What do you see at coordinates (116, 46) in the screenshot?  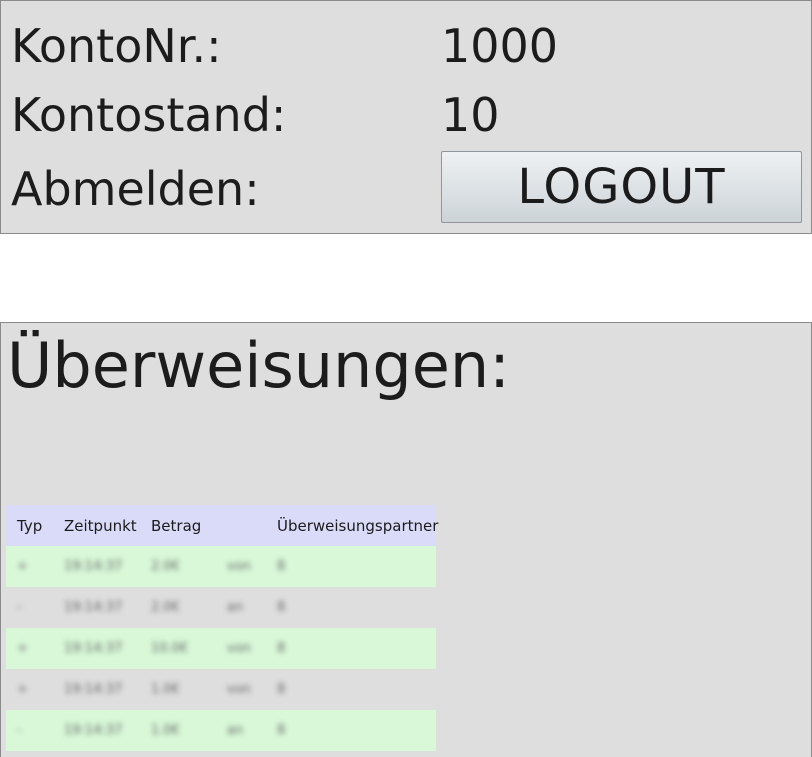 I see `account-number-label: KontoNr.:` at bounding box center [116, 46].